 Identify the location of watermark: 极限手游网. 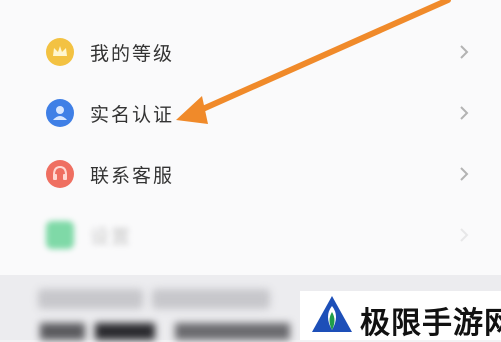
(400, 316).